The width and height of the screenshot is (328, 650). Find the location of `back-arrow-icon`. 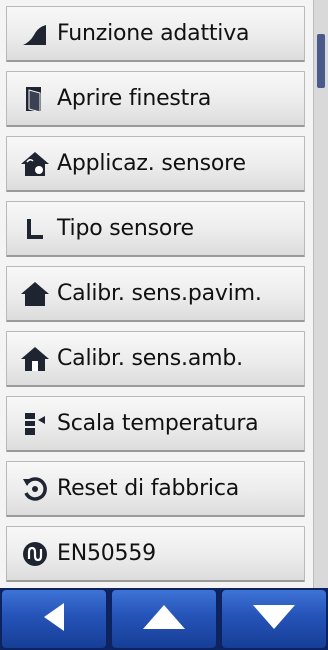

back-arrow-icon is located at coordinates (54, 619).